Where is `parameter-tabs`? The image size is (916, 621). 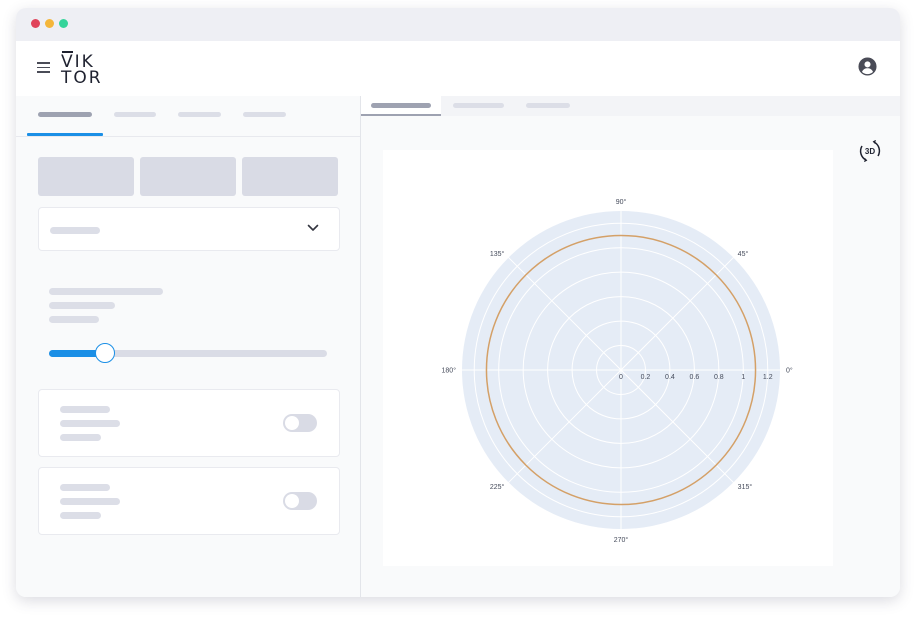
parameter-tabs is located at coordinates (188, 116).